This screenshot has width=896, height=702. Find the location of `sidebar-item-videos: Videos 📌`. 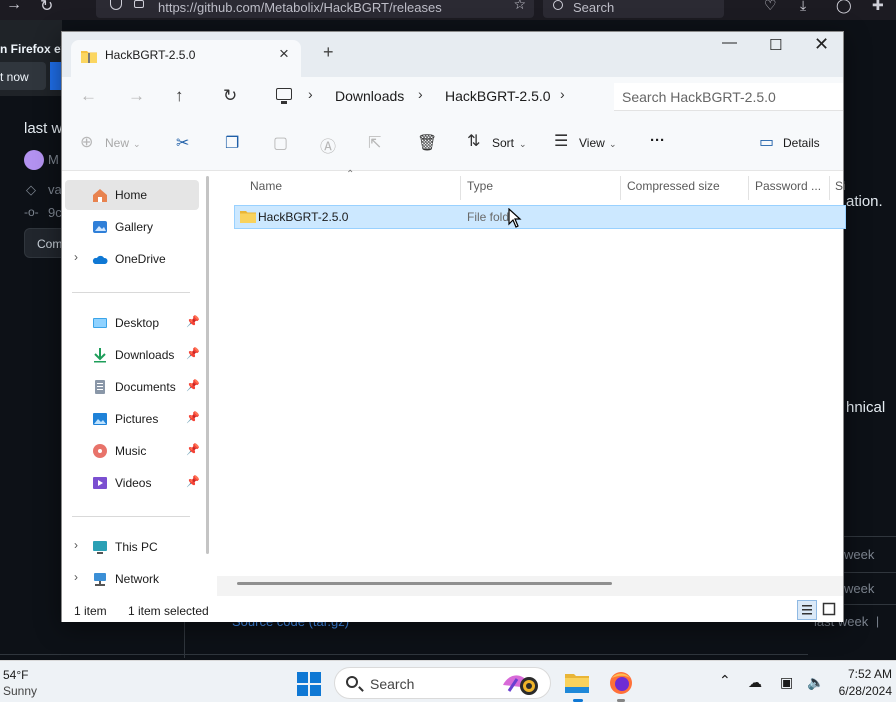

sidebar-item-videos: Videos 📌 is located at coordinates (131, 483).